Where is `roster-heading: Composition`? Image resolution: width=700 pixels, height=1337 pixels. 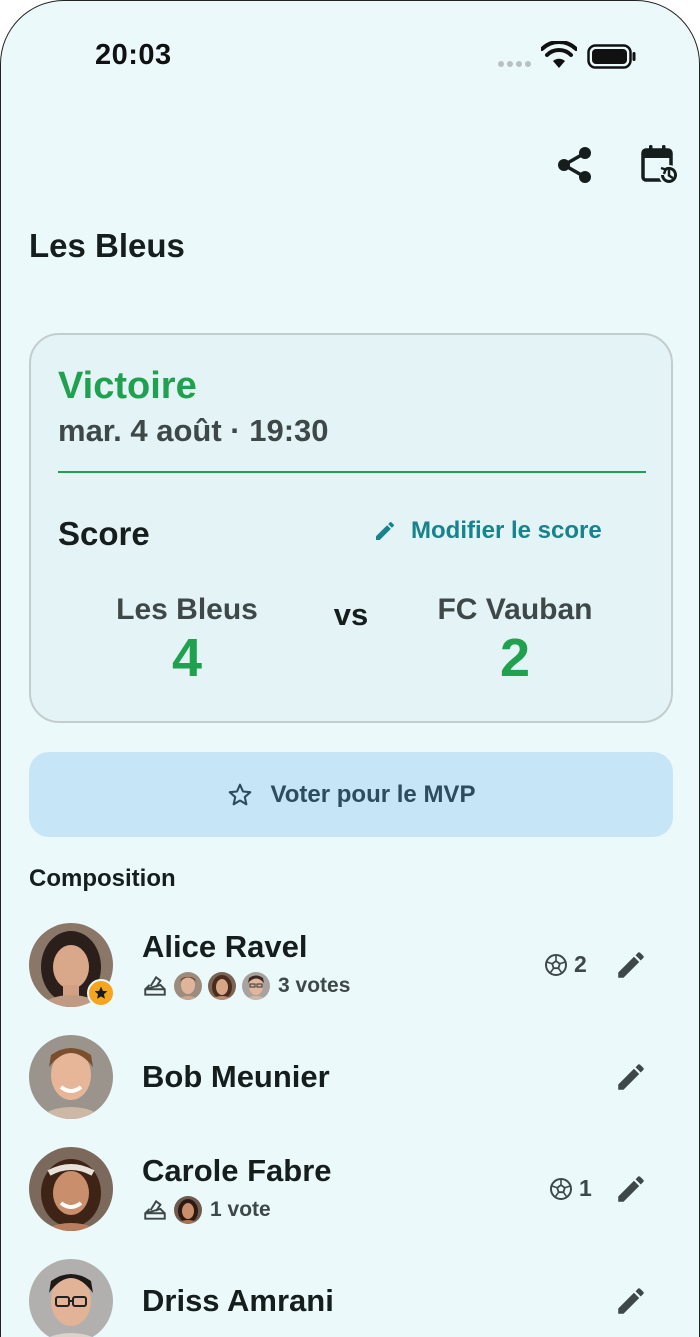
roster-heading: Composition is located at coordinates (102, 878).